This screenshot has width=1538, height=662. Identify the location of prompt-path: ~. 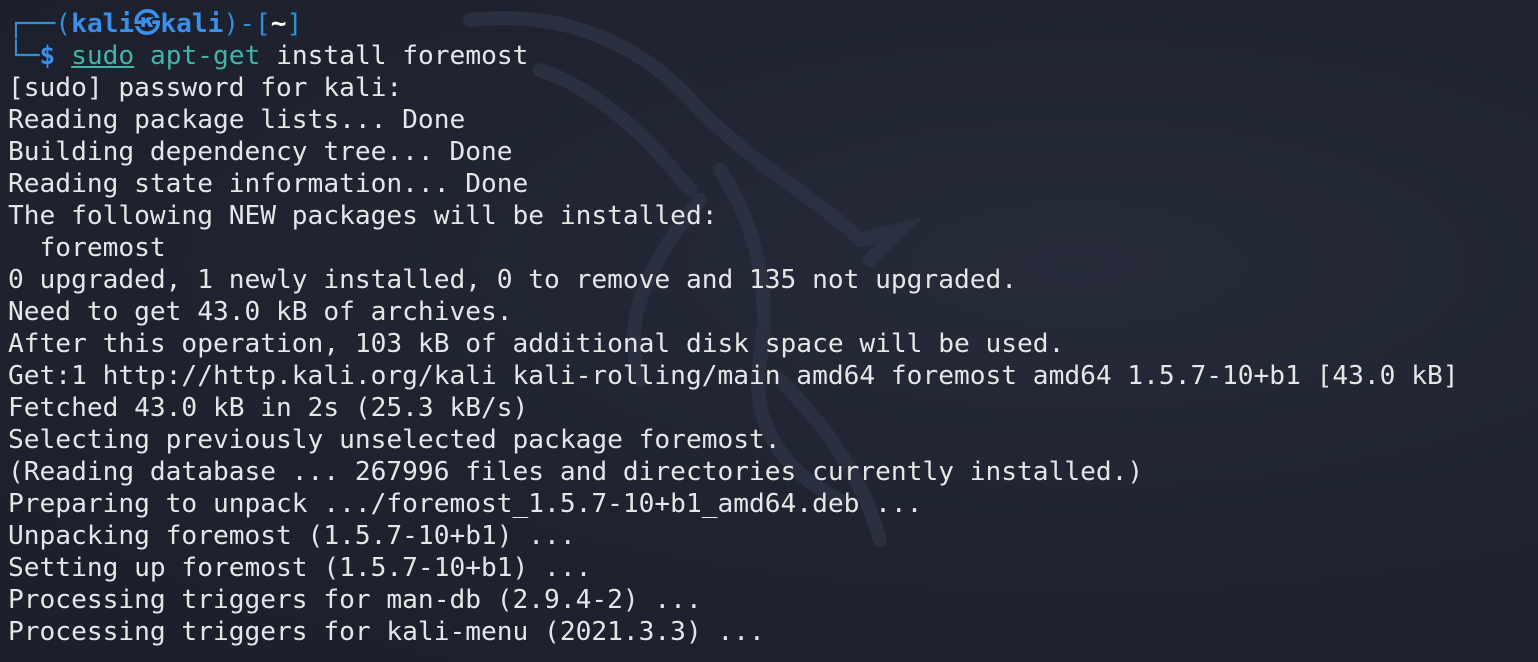
(278, 24).